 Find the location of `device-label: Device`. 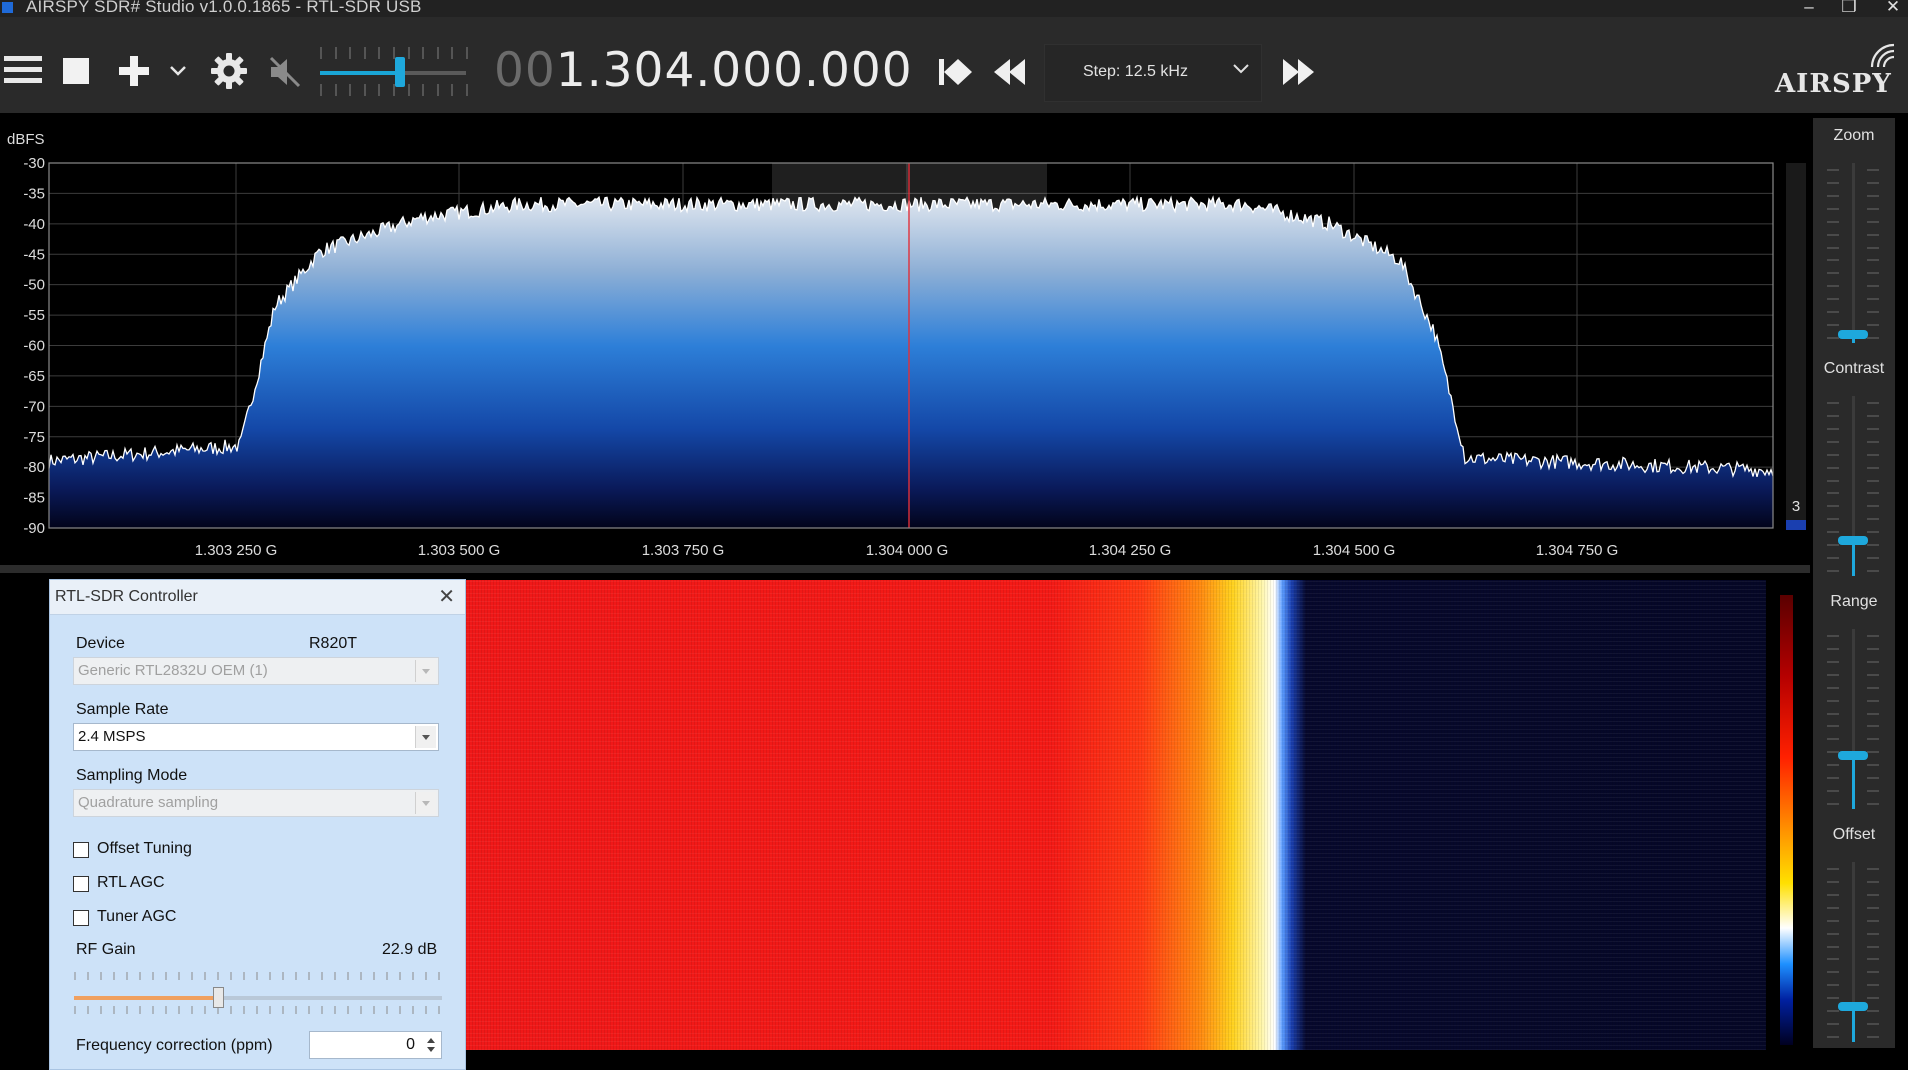

device-label: Device is located at coordinates (100, 643).